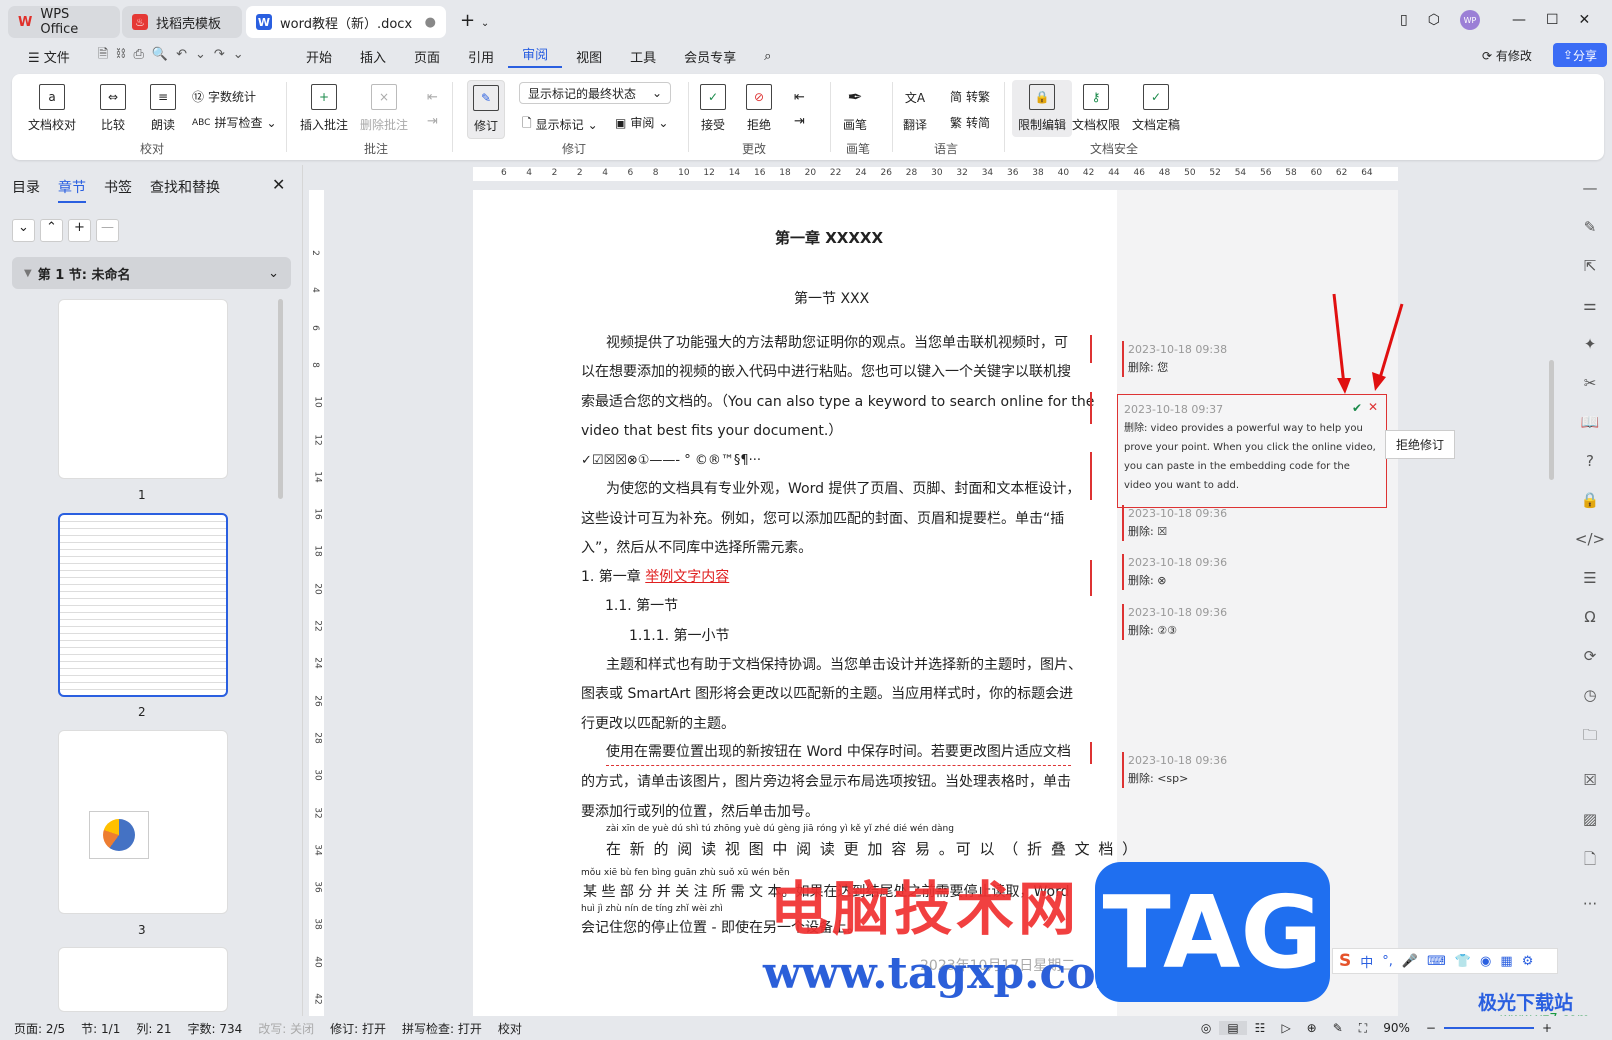 The height and width of the screenshot is (1040, 1612). What do you see at coordinates (767, 56) in the screenshot?
I see `search-icon: ⌕` at bounding box center [767, 56].